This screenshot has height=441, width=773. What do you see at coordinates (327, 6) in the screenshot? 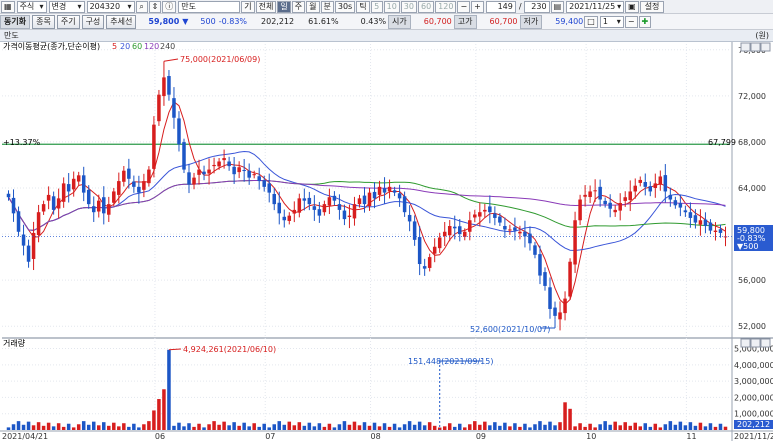
I see `minute-period-button: 분` at bounding box center [327, 6].